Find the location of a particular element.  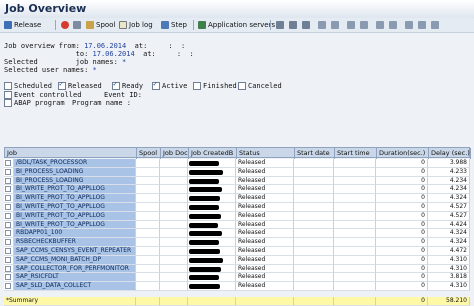

job-name-cell: SAP_CCMS_CENSYS_EVENT_REPEATER is located at coordinates (75, 251).